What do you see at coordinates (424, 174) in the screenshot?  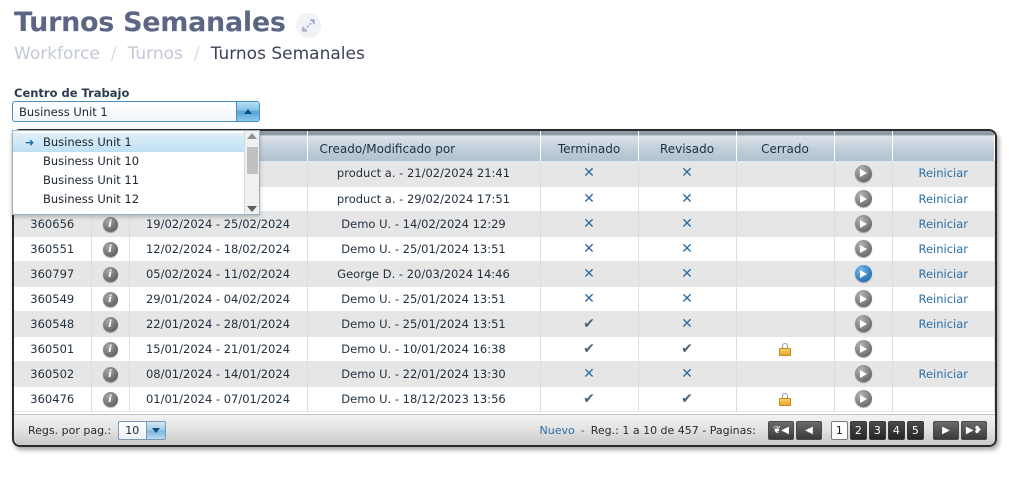 I see `cell-creado-modificado-por: product a. - 21/02/2024 21:41` at bounding box center [424, 174].